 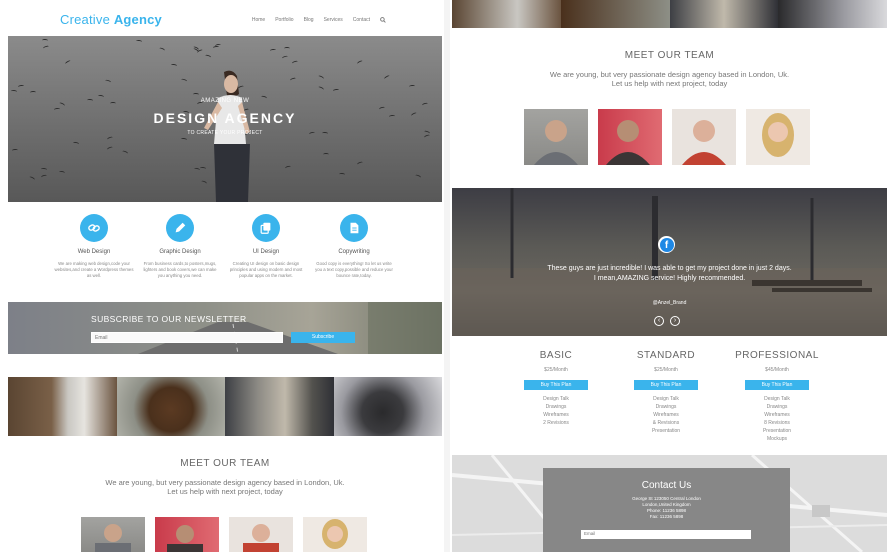 What do you see at coordinates (187, 337) in the screenshot?
I see `newsletter-email-input` at bounding box center [187, 337].